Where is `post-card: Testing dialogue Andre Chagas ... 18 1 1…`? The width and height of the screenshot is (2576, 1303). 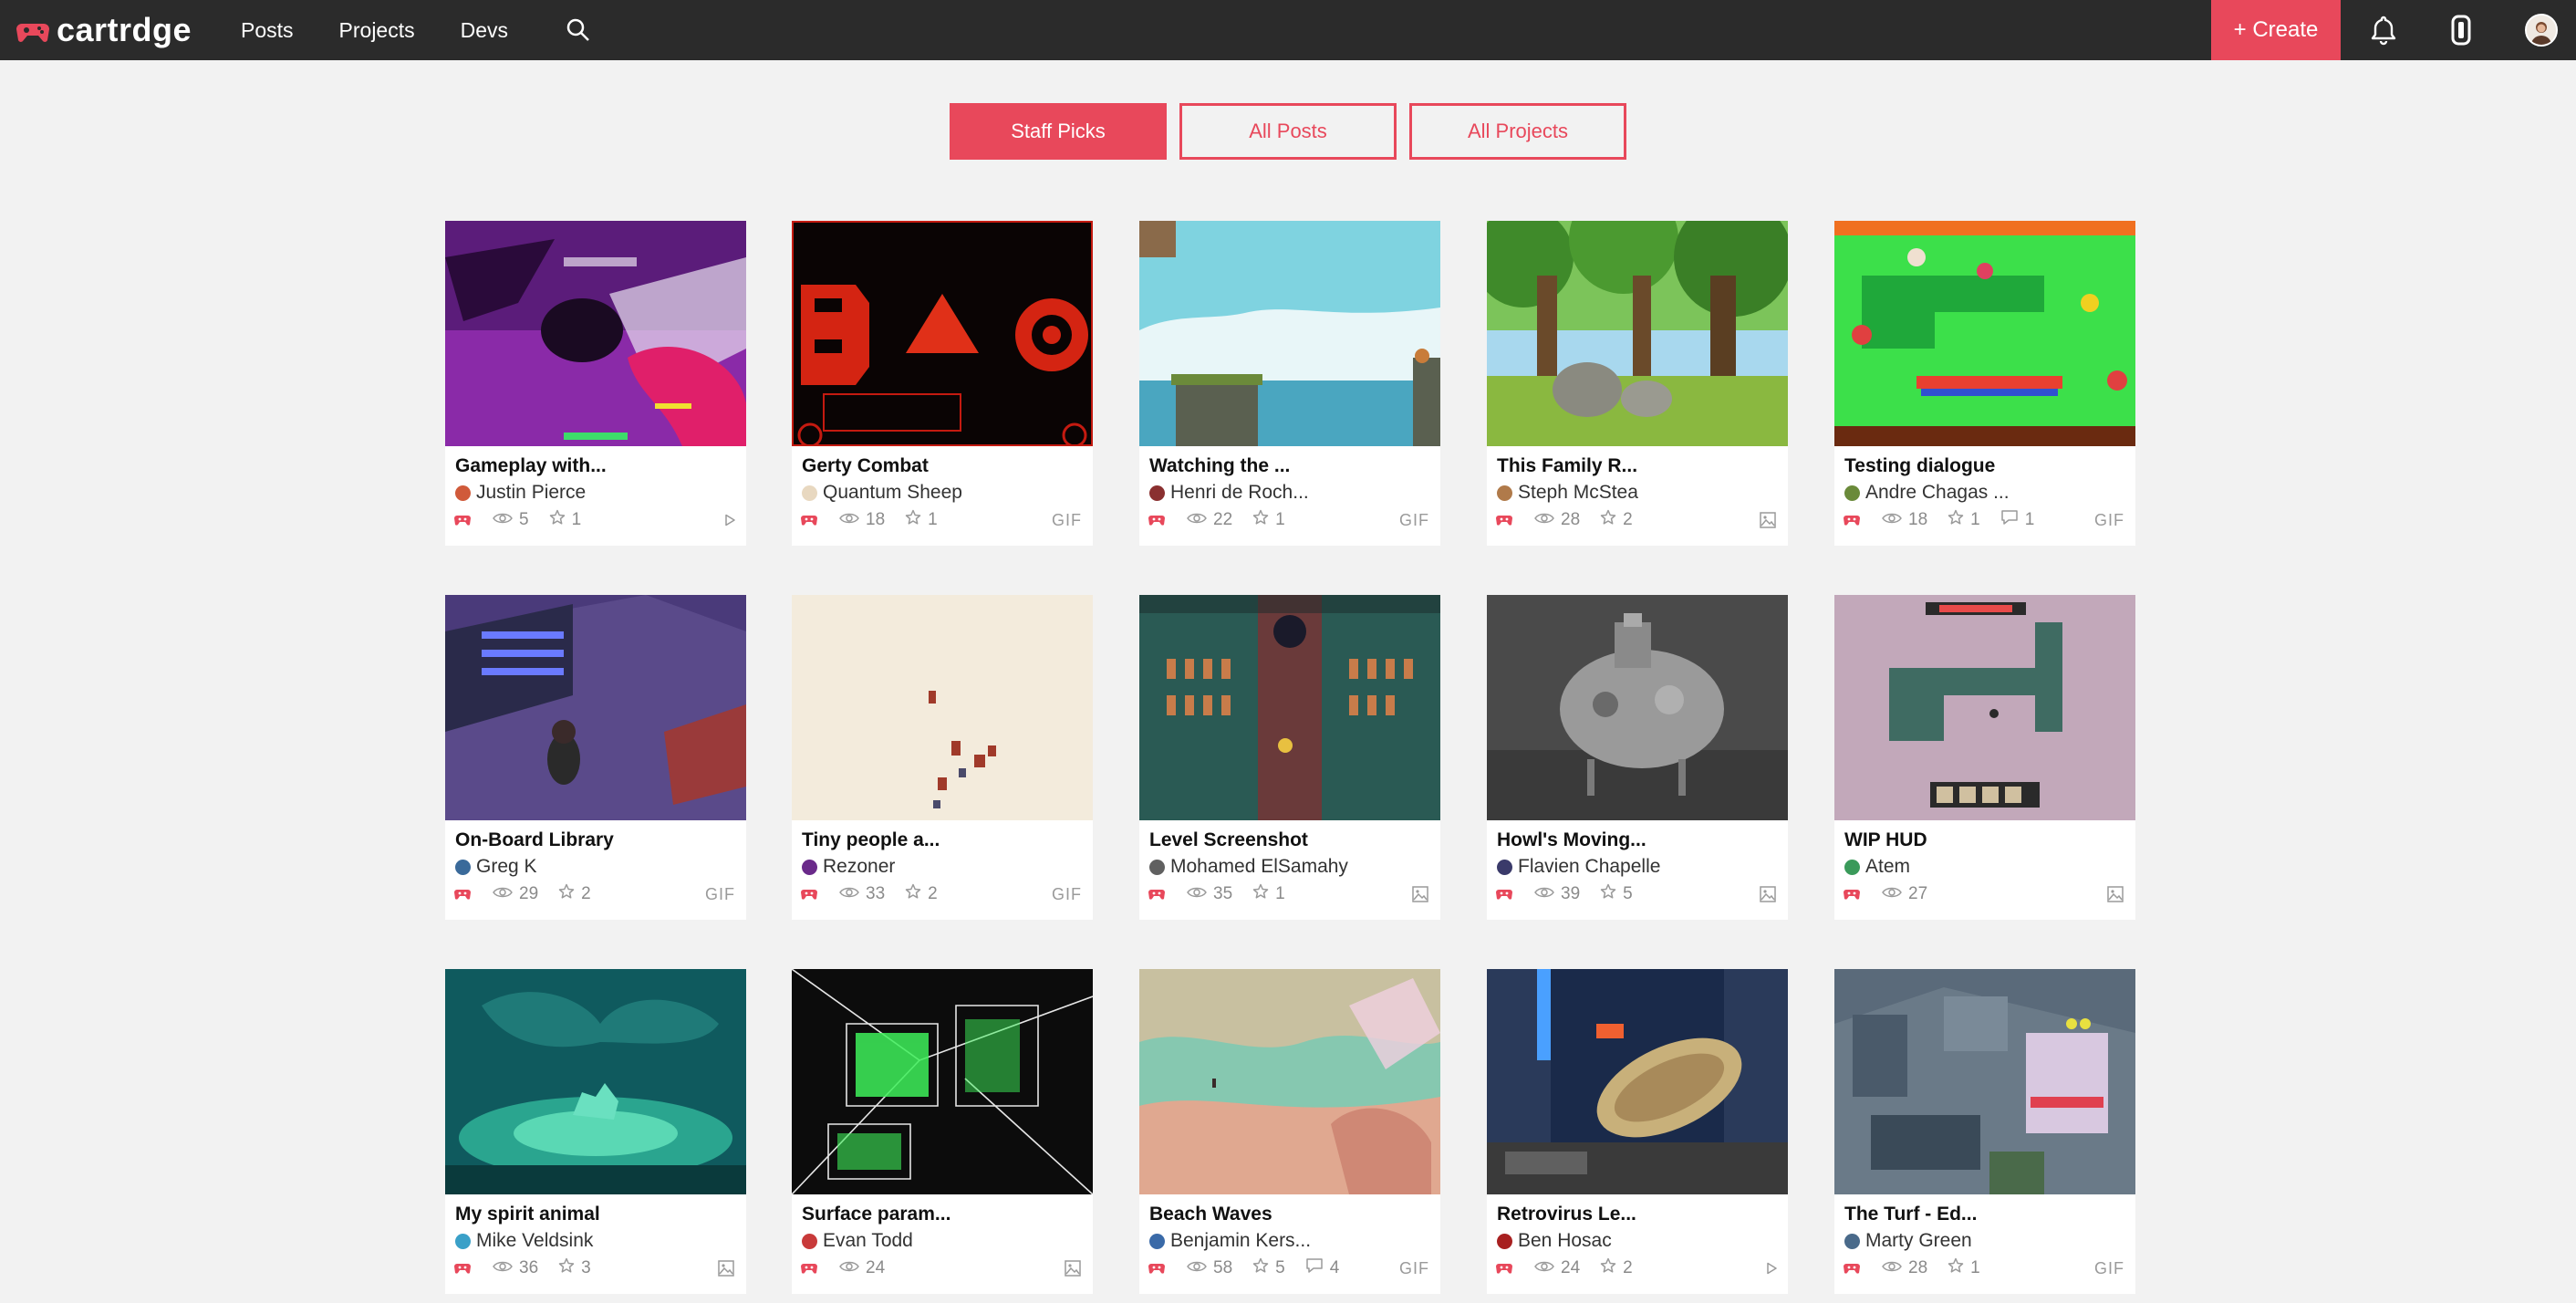 post-card: Testing dialogue Andre Chagas ... 18 1 1… is located at coordinates (1984, 383).